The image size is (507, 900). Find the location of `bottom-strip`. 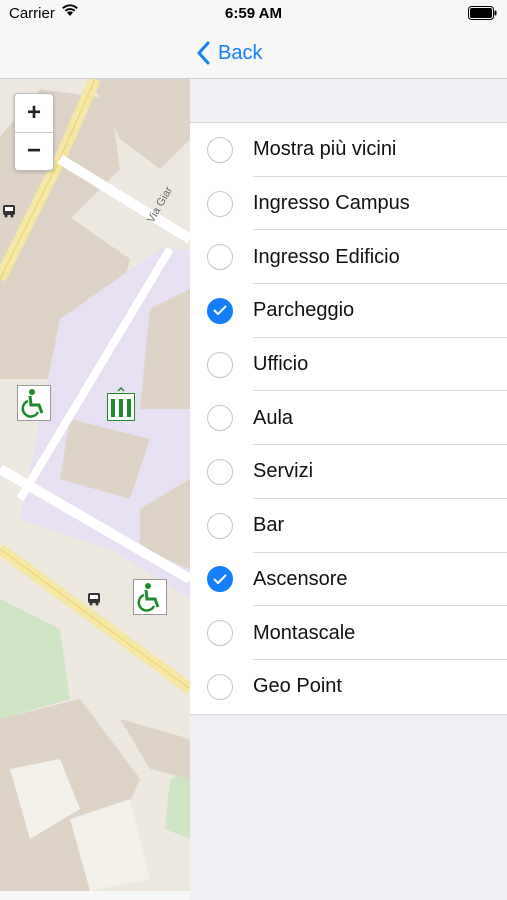

bottom-strip is located at coordinates (95, 895).